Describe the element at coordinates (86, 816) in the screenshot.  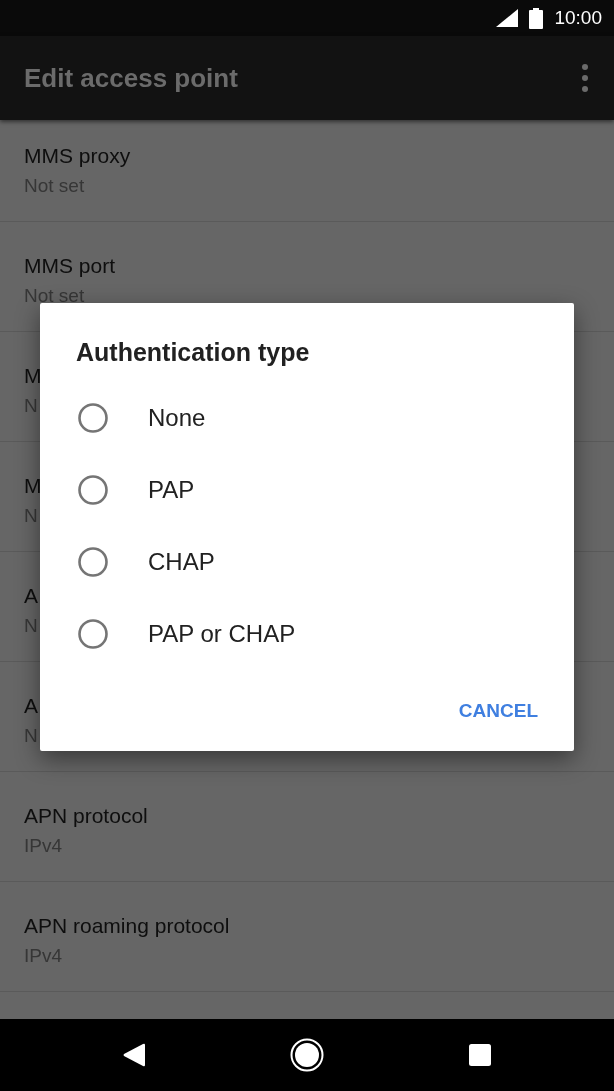
I see `setting-title: APN protocol` at that location.